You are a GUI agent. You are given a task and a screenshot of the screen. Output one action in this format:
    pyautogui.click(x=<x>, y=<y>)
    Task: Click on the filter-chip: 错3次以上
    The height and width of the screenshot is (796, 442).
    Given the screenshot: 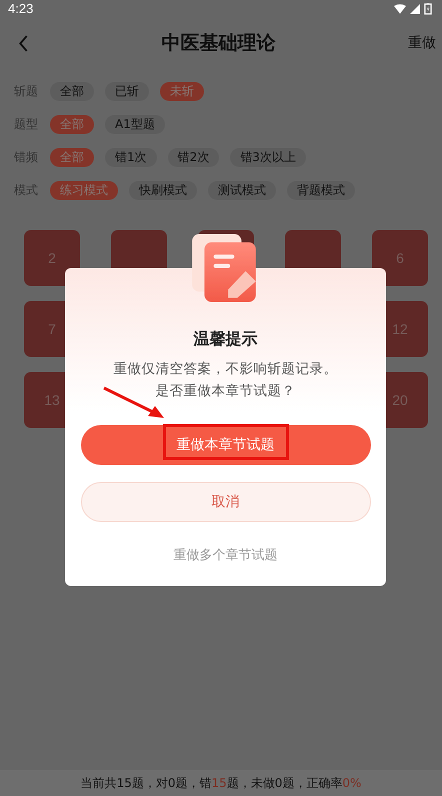 What is the action you would take?
    pyautogui.click(x=268, y=157)
    